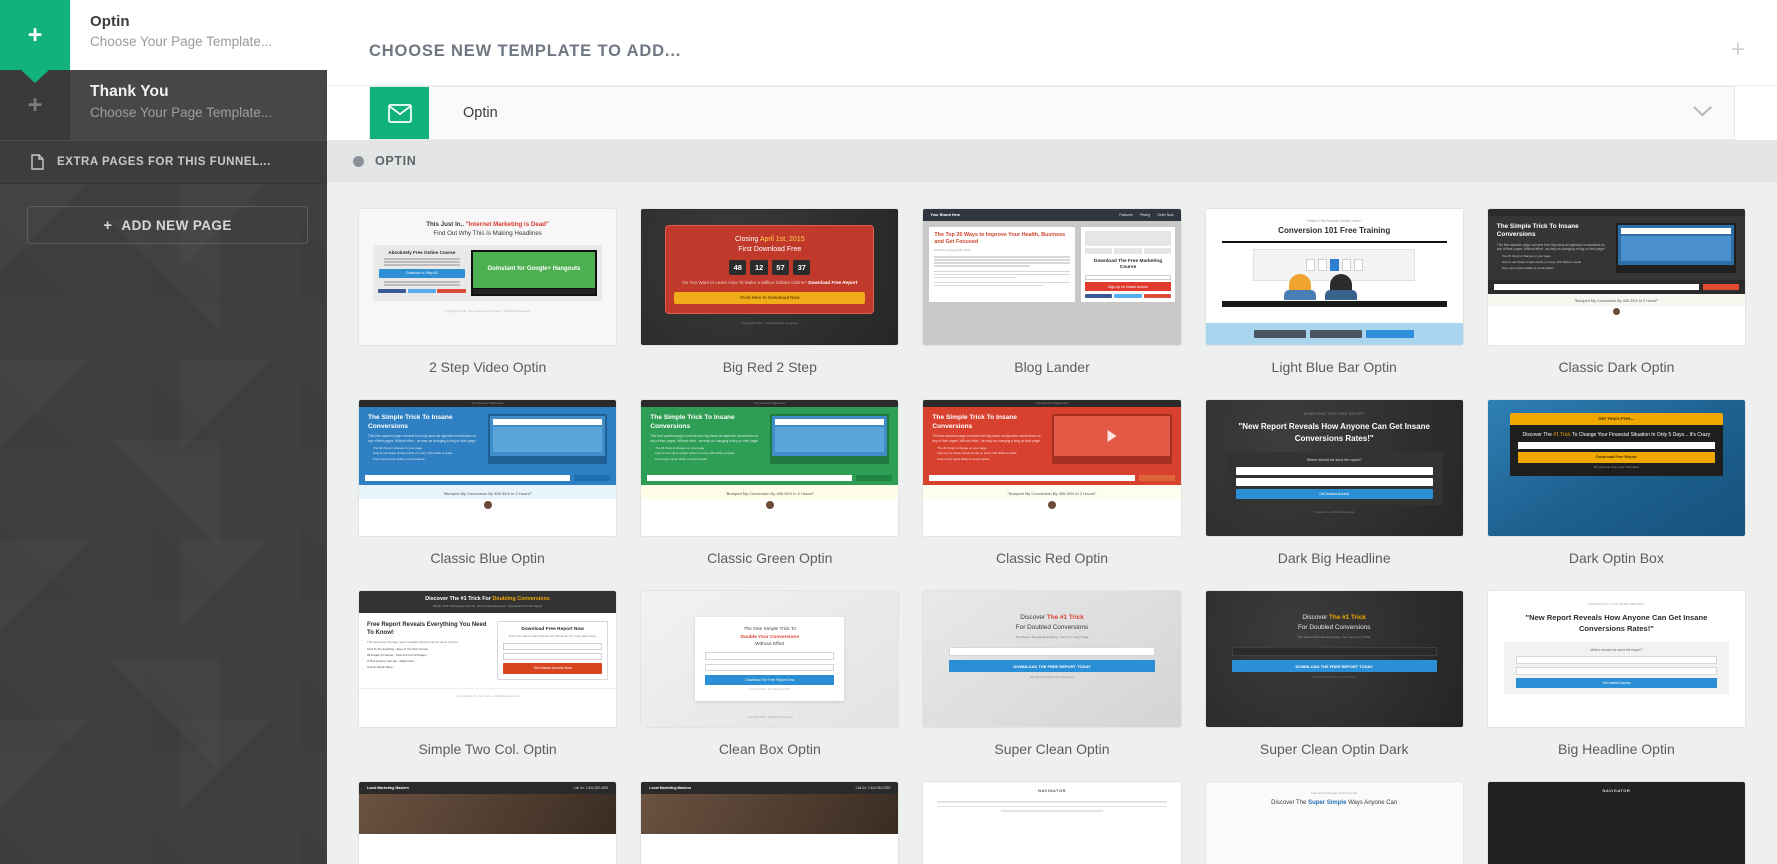 This screenshot has height=864, width=1777. I want to click on template-name: Classic Red Optin, so click(1052, 558).